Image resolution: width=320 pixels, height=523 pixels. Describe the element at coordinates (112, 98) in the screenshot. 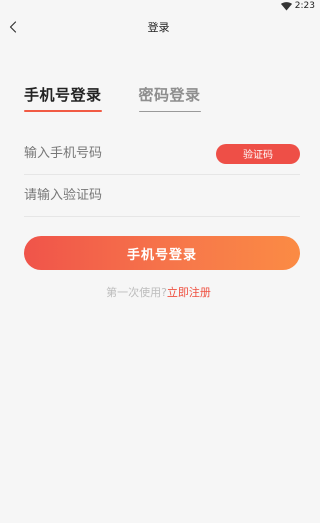

I see `login-tabs: 手机号登录 密码登录` at that location.